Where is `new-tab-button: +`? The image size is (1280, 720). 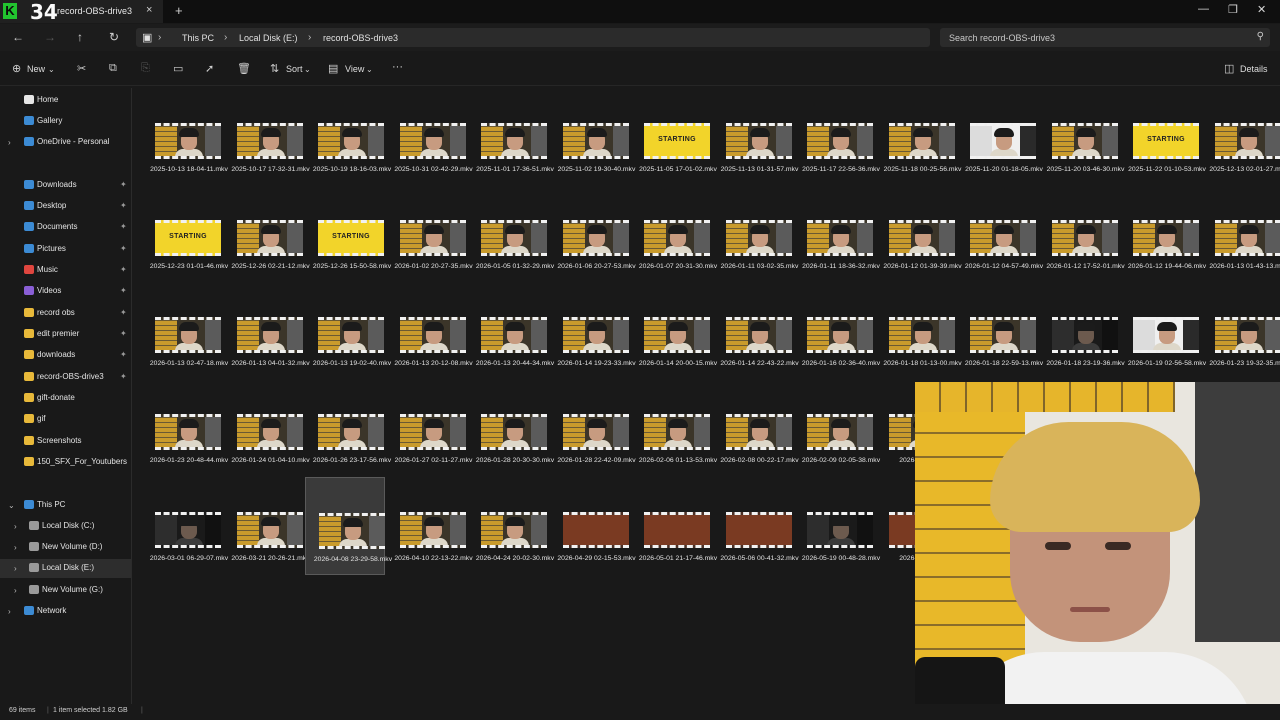
new-tab-button: + is located at coordinates (179, 10).